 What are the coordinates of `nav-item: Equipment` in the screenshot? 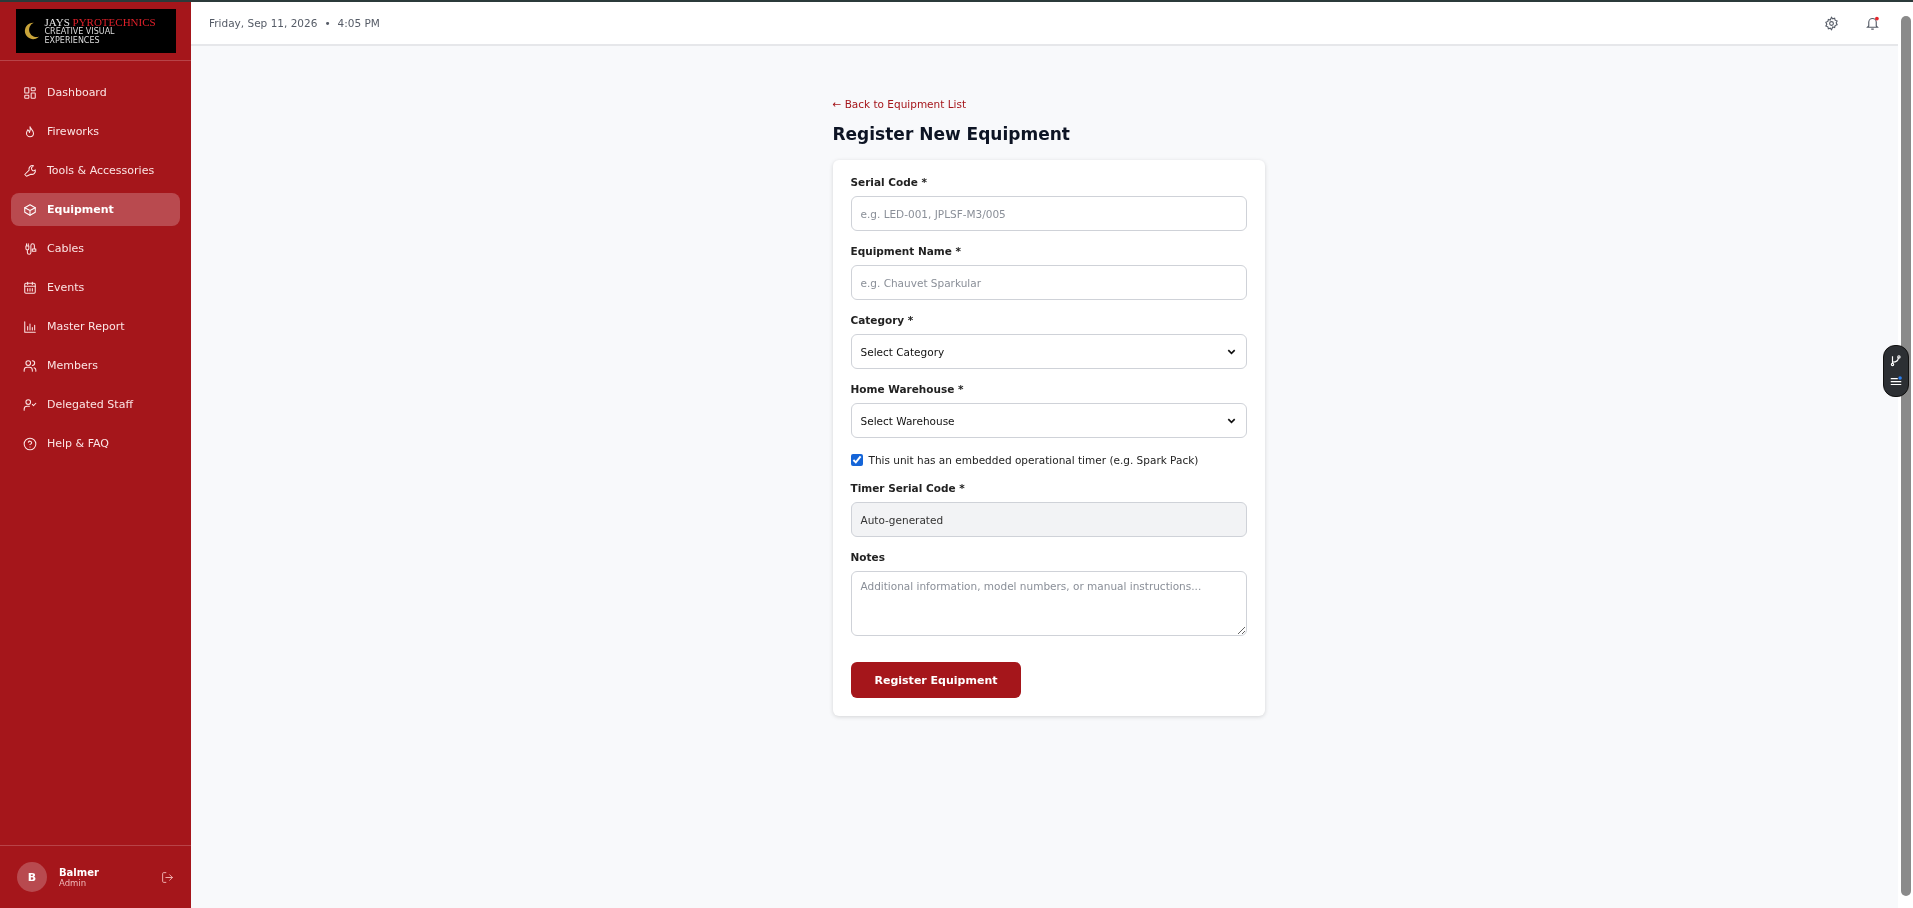 It's located at (95, 209).